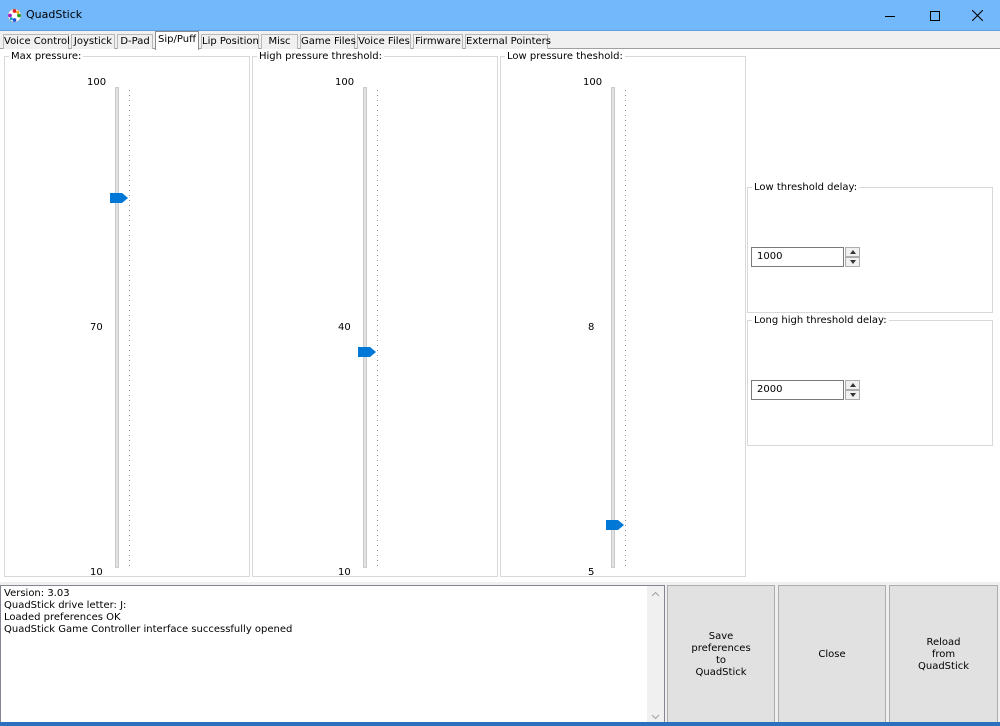  Describe the element at coordinates (797, 390) in the screenshot. I see `long-high-threshold-delay-input: 2000` at that location.